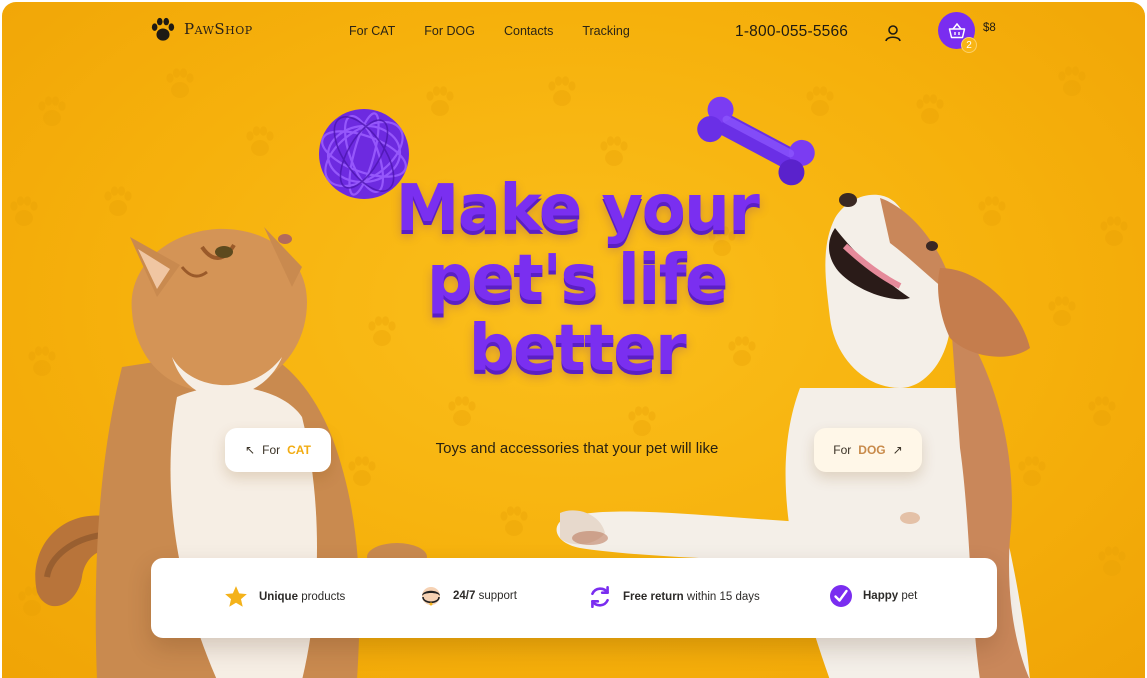  Describe the element at coordinates (969, 45) in the screenshot. I see `cart-count-badge: 2` at that location.